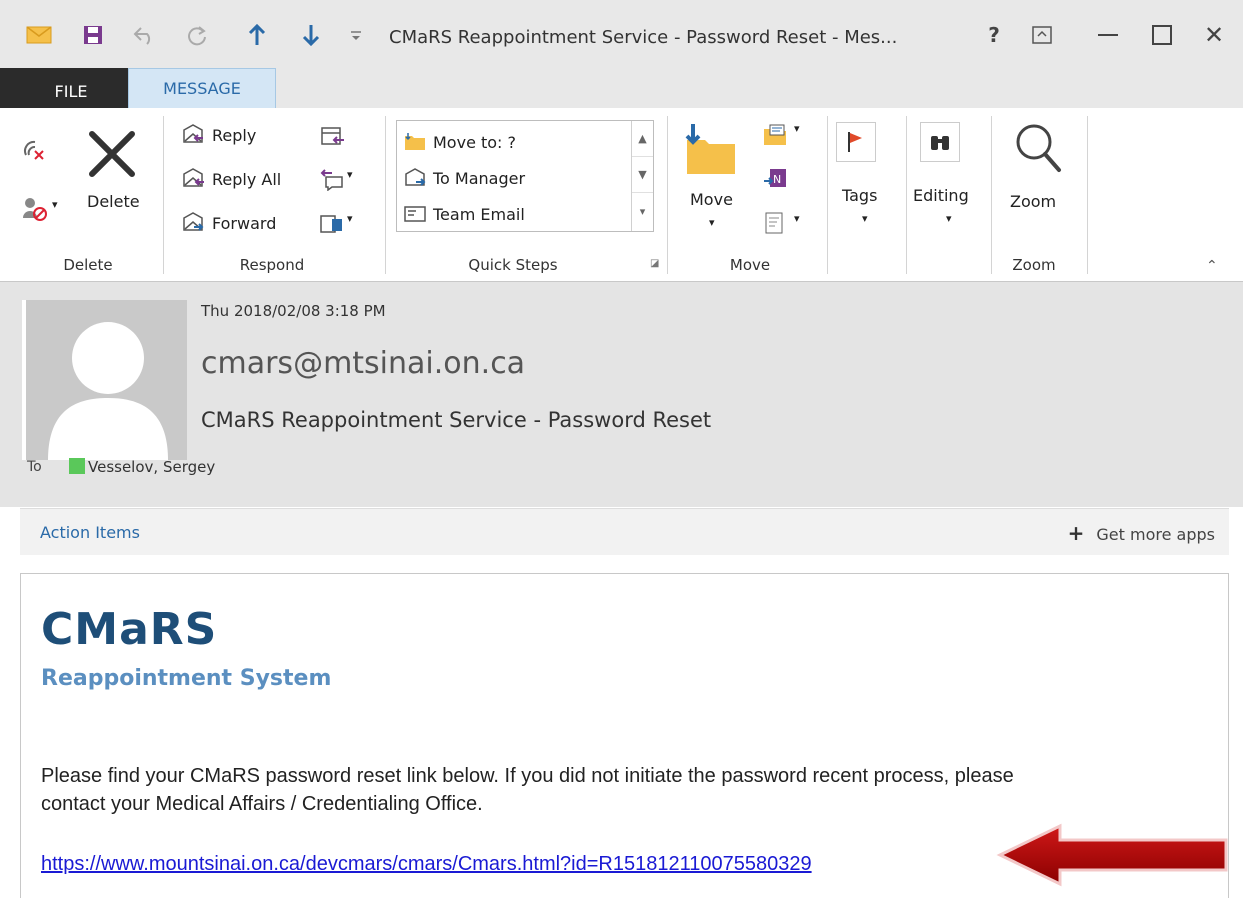  I want to click on message-date: Thu 2018/02/08 3:18 PM, so click(293, 311).